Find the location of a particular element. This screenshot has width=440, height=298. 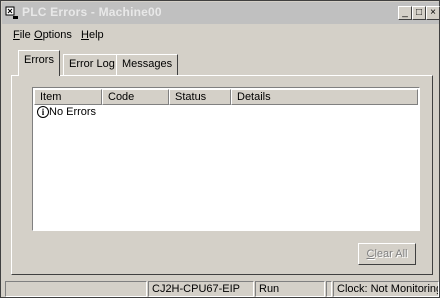

tab-messages: Messages is located at coordinates (147, 64).